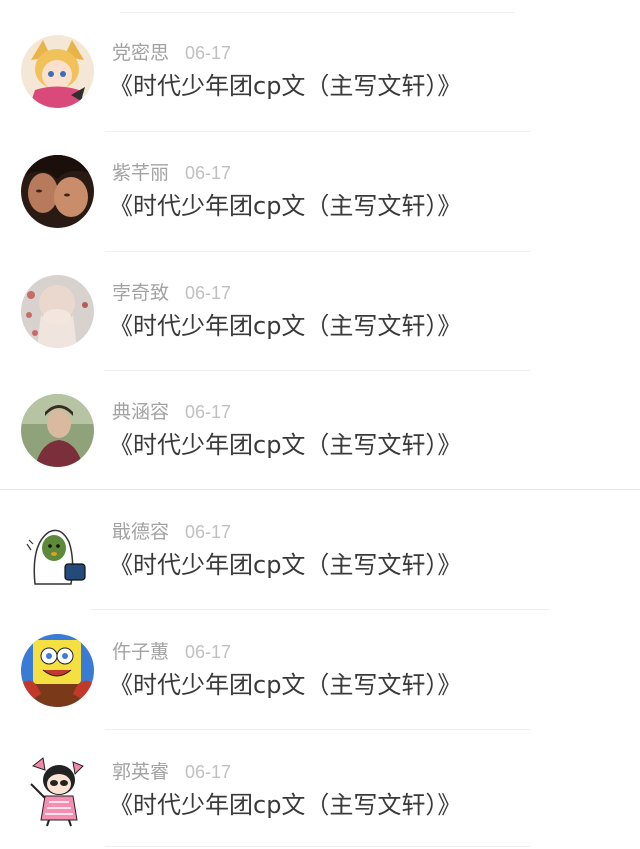 The width and height of the screenshot is (640, 849). What do you see at coordinates (140, 412) in the screenshot?
I see `user-name: 典涵容` at bounding box center [140, 412].